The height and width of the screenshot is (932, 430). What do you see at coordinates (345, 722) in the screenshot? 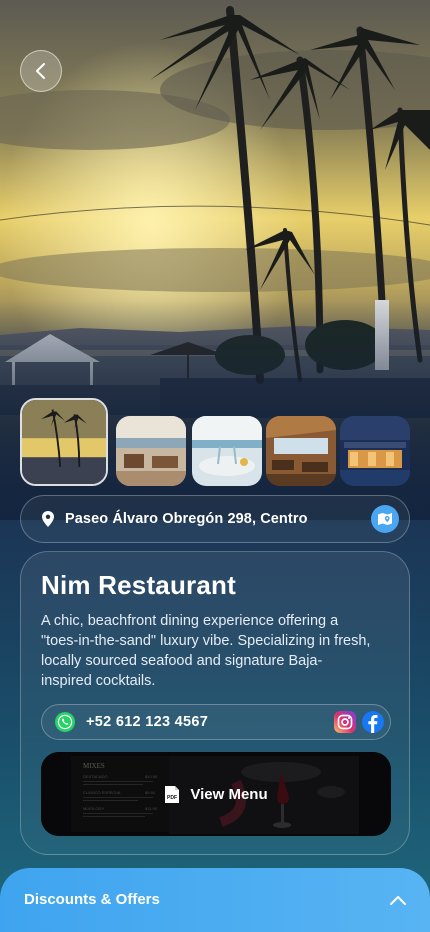
I see `instagram-icon` at bounding box center [345, 722].